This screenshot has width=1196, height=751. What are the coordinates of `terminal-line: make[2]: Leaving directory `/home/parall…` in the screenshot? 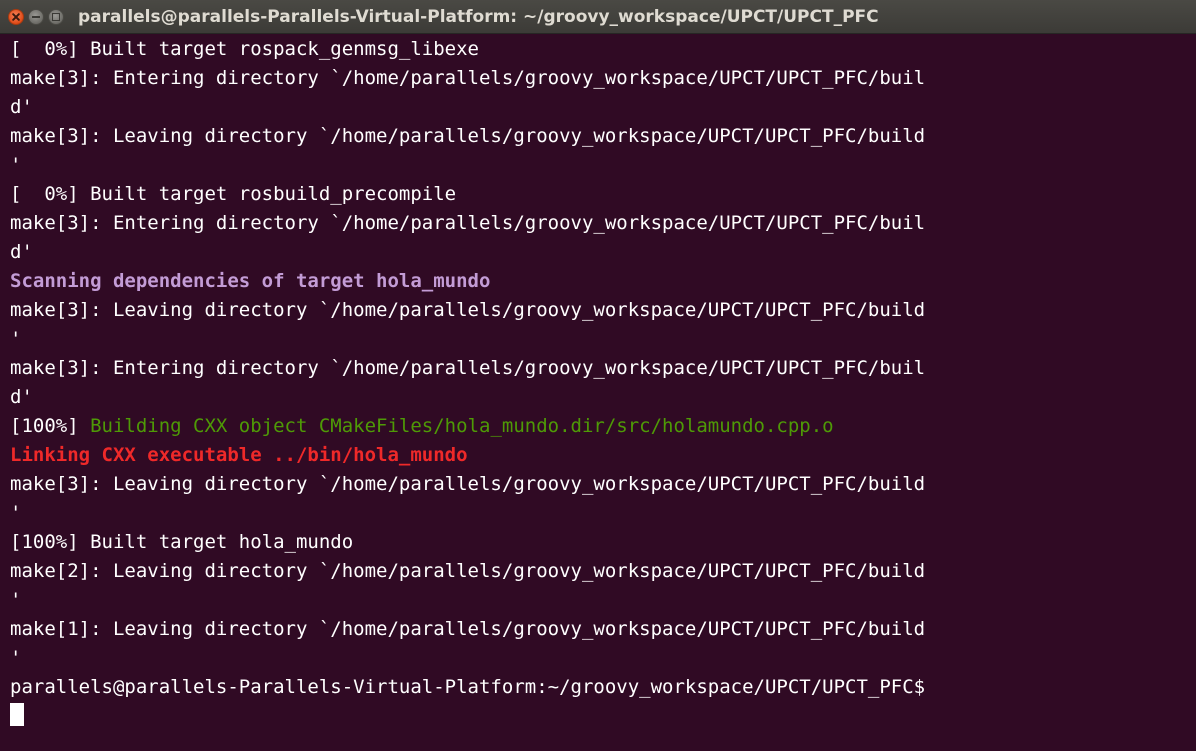 It's located at (603, 571).